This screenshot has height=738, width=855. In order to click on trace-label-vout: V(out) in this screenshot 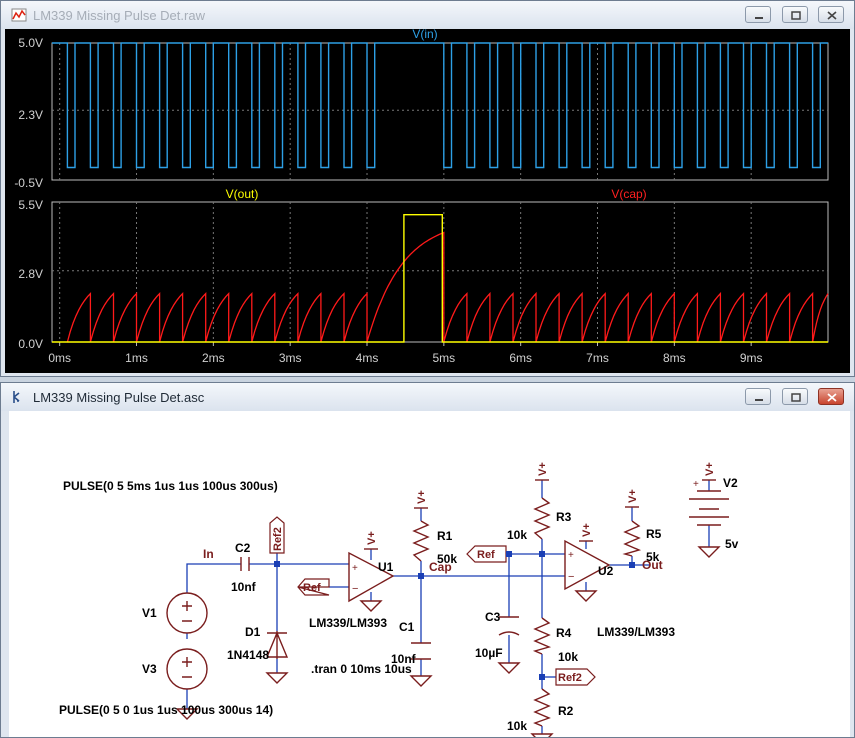, I will do `click(242, 194)`.